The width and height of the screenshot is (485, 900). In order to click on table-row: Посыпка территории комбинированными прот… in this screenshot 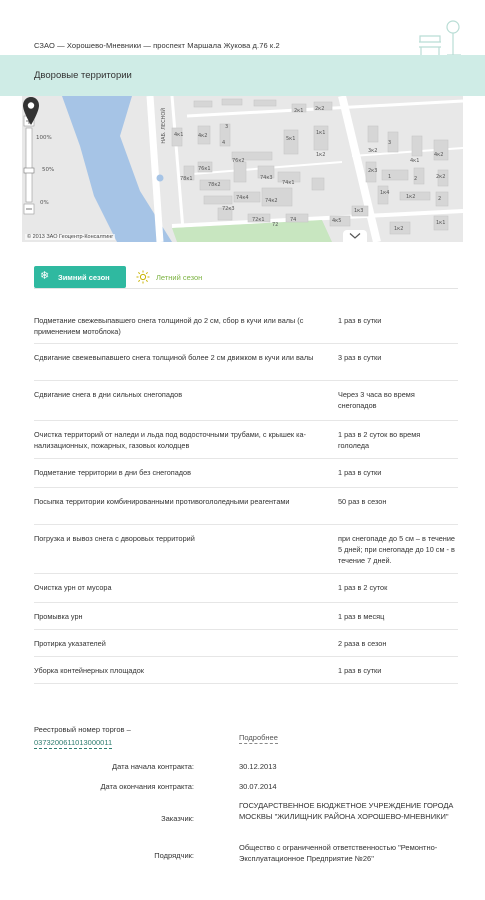, I will do `click(246, 506)`.